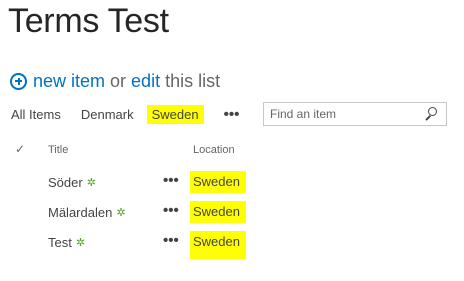  I want to click on view-selector: All Items Denmark Sweden •••, so click(125, 114).